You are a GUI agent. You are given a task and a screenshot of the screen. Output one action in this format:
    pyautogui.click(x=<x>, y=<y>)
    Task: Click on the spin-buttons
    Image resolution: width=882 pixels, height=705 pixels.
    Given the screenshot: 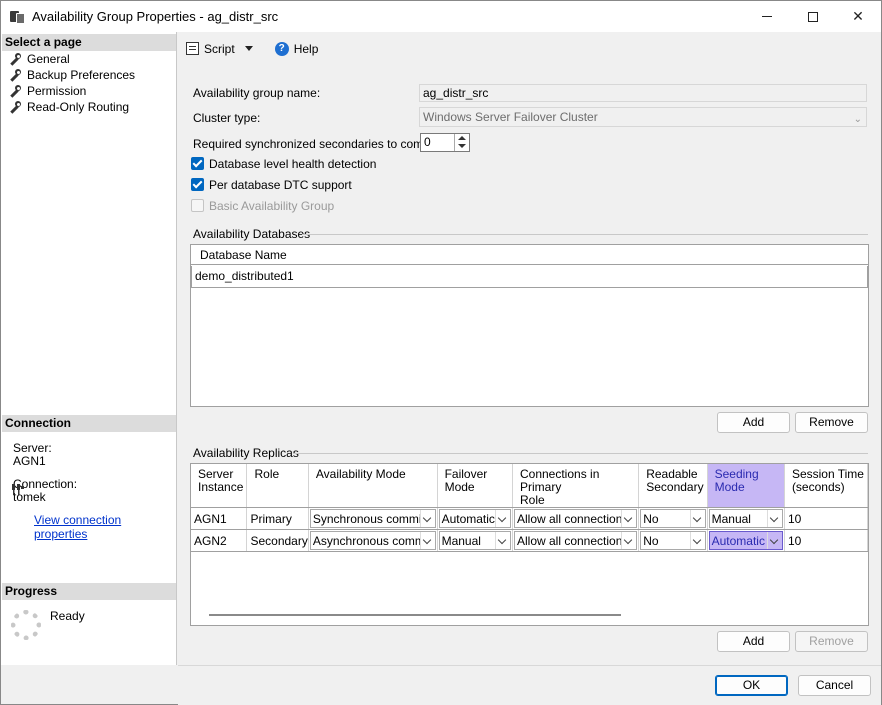 What is the action you would take?
    pyautogui.click(x=461, y=142)
    